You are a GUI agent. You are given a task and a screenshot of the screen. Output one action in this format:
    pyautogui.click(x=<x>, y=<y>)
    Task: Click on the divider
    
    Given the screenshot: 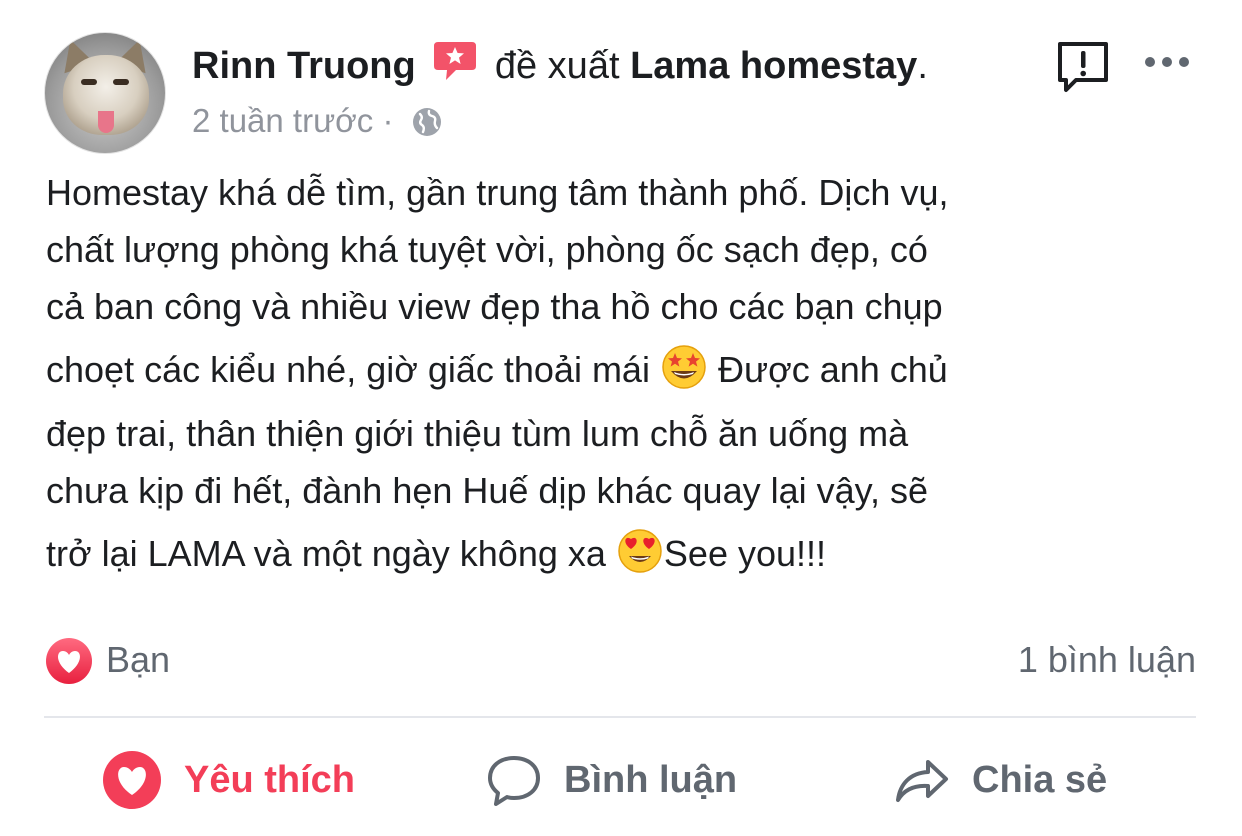 What is the action you would take?
    pyautogui.click(x=620, y=717)
    